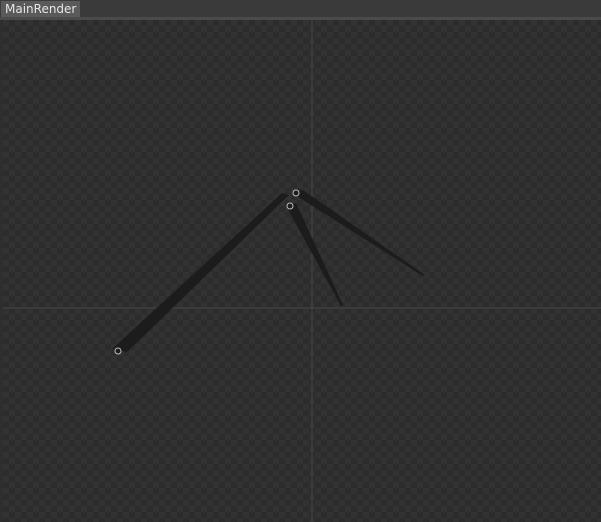 The height and width of the screenshot is (522, 601). I want to click on long-hand, so click(200, 274).